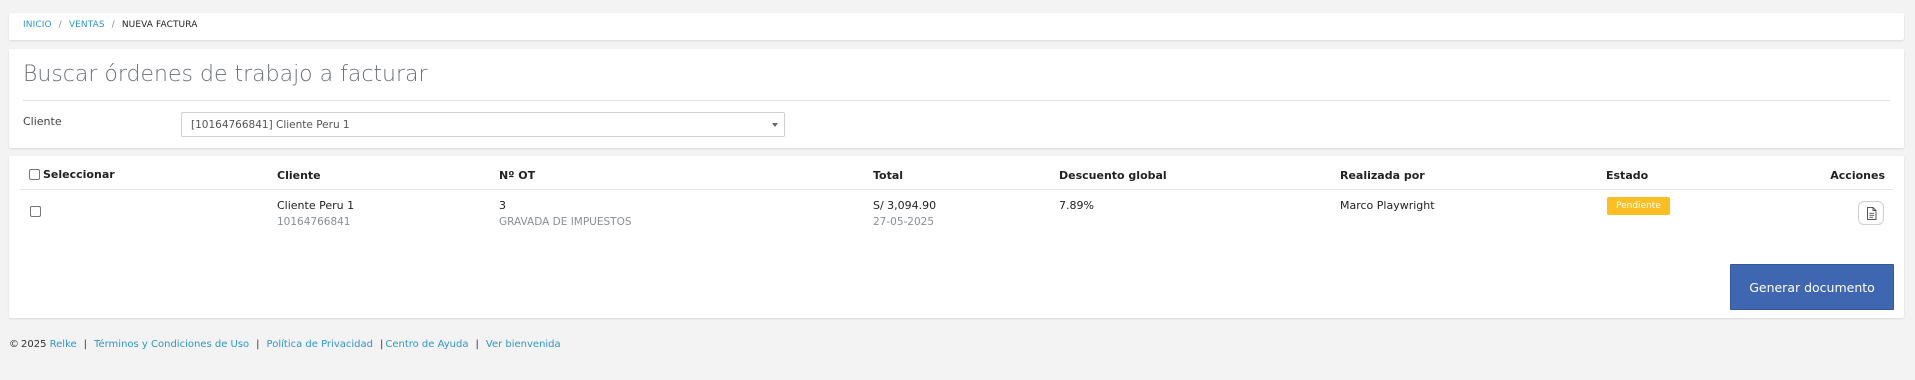  Describe the element at coordinates (299, 175) in the screenshot. I see `header-client: Cliente` at that location.